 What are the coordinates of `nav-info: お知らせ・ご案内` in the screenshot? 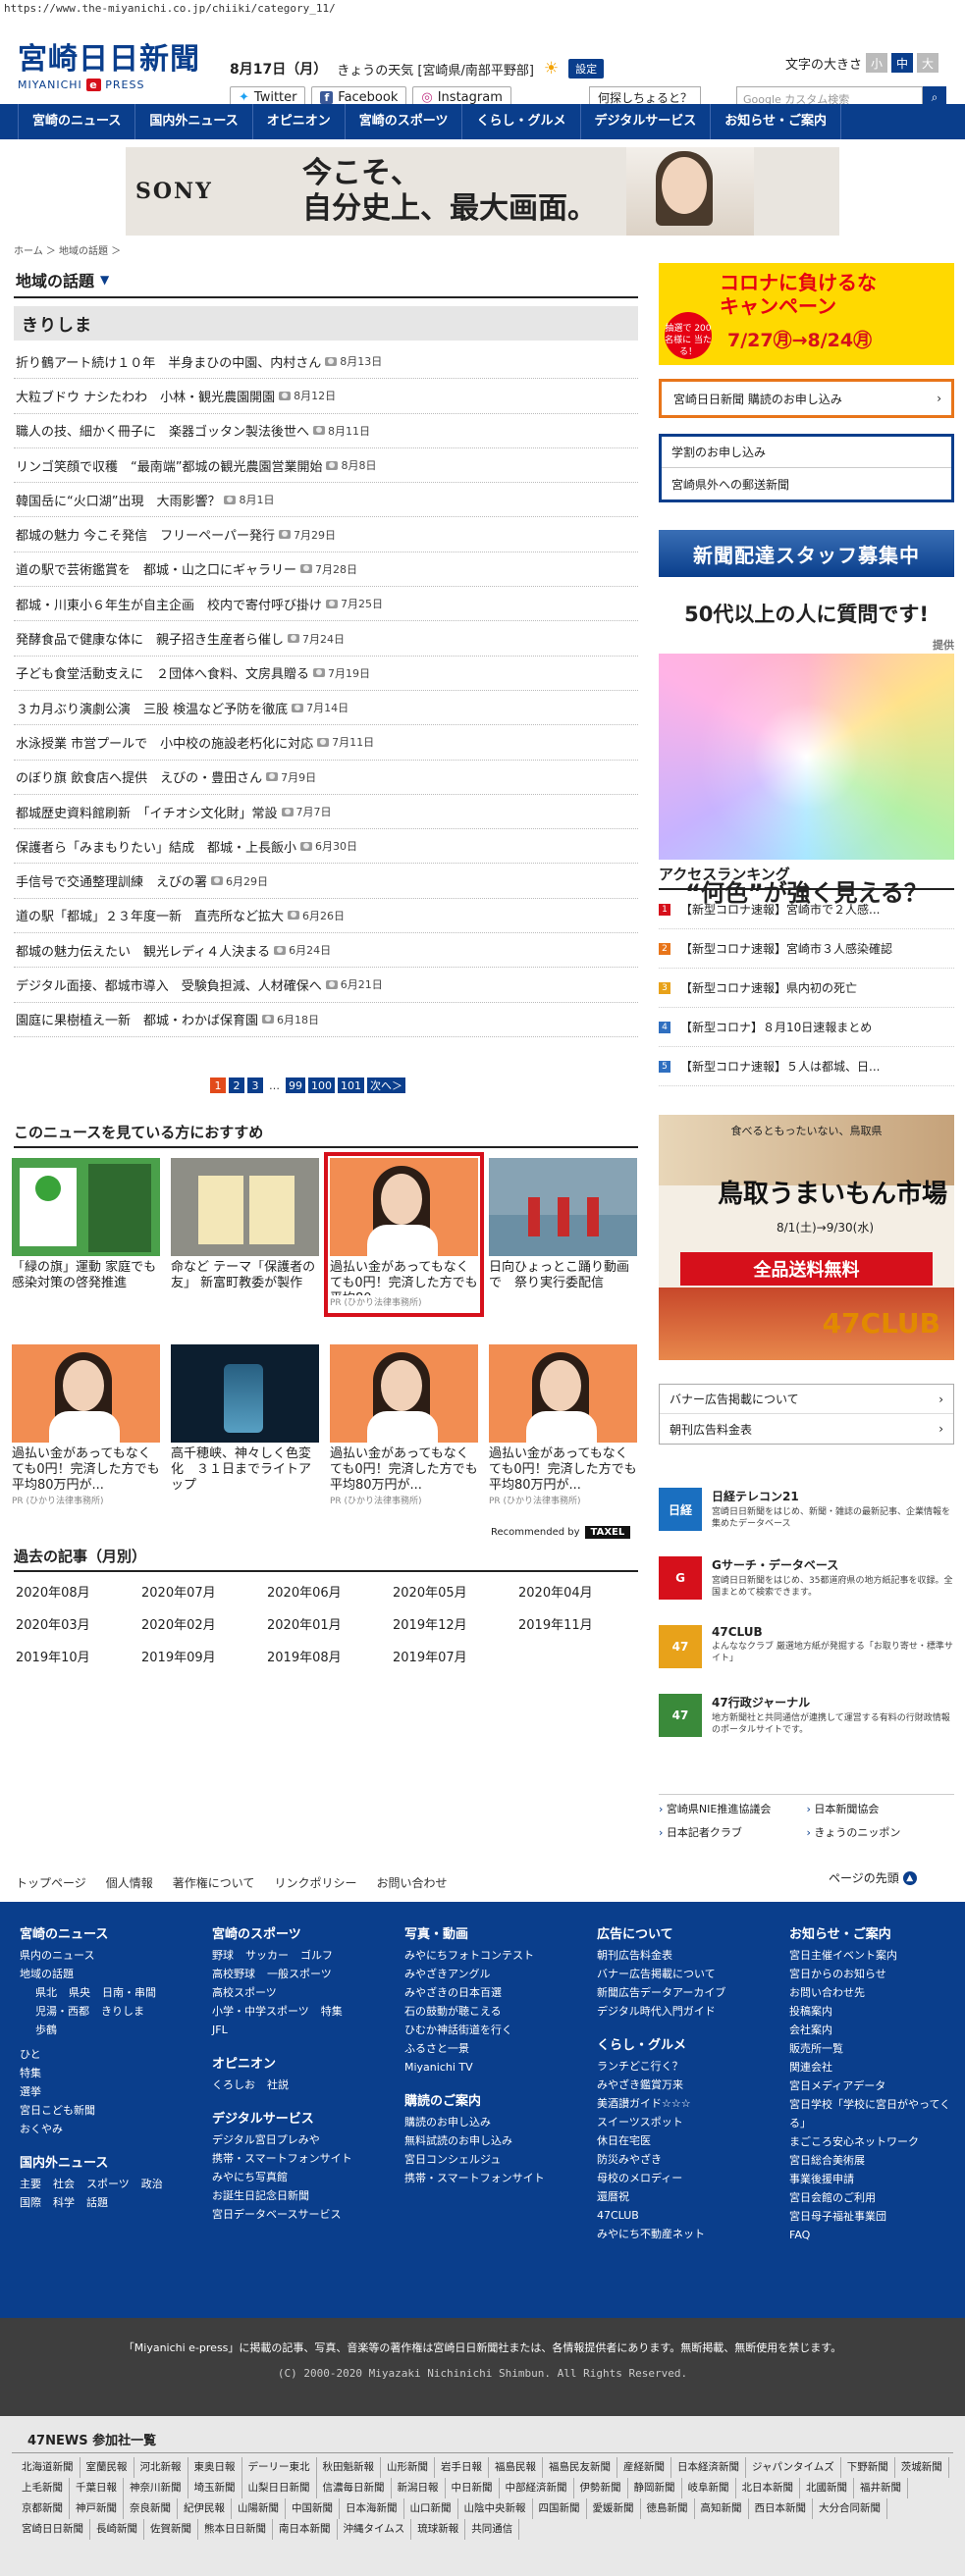 It's located at (776, 121).